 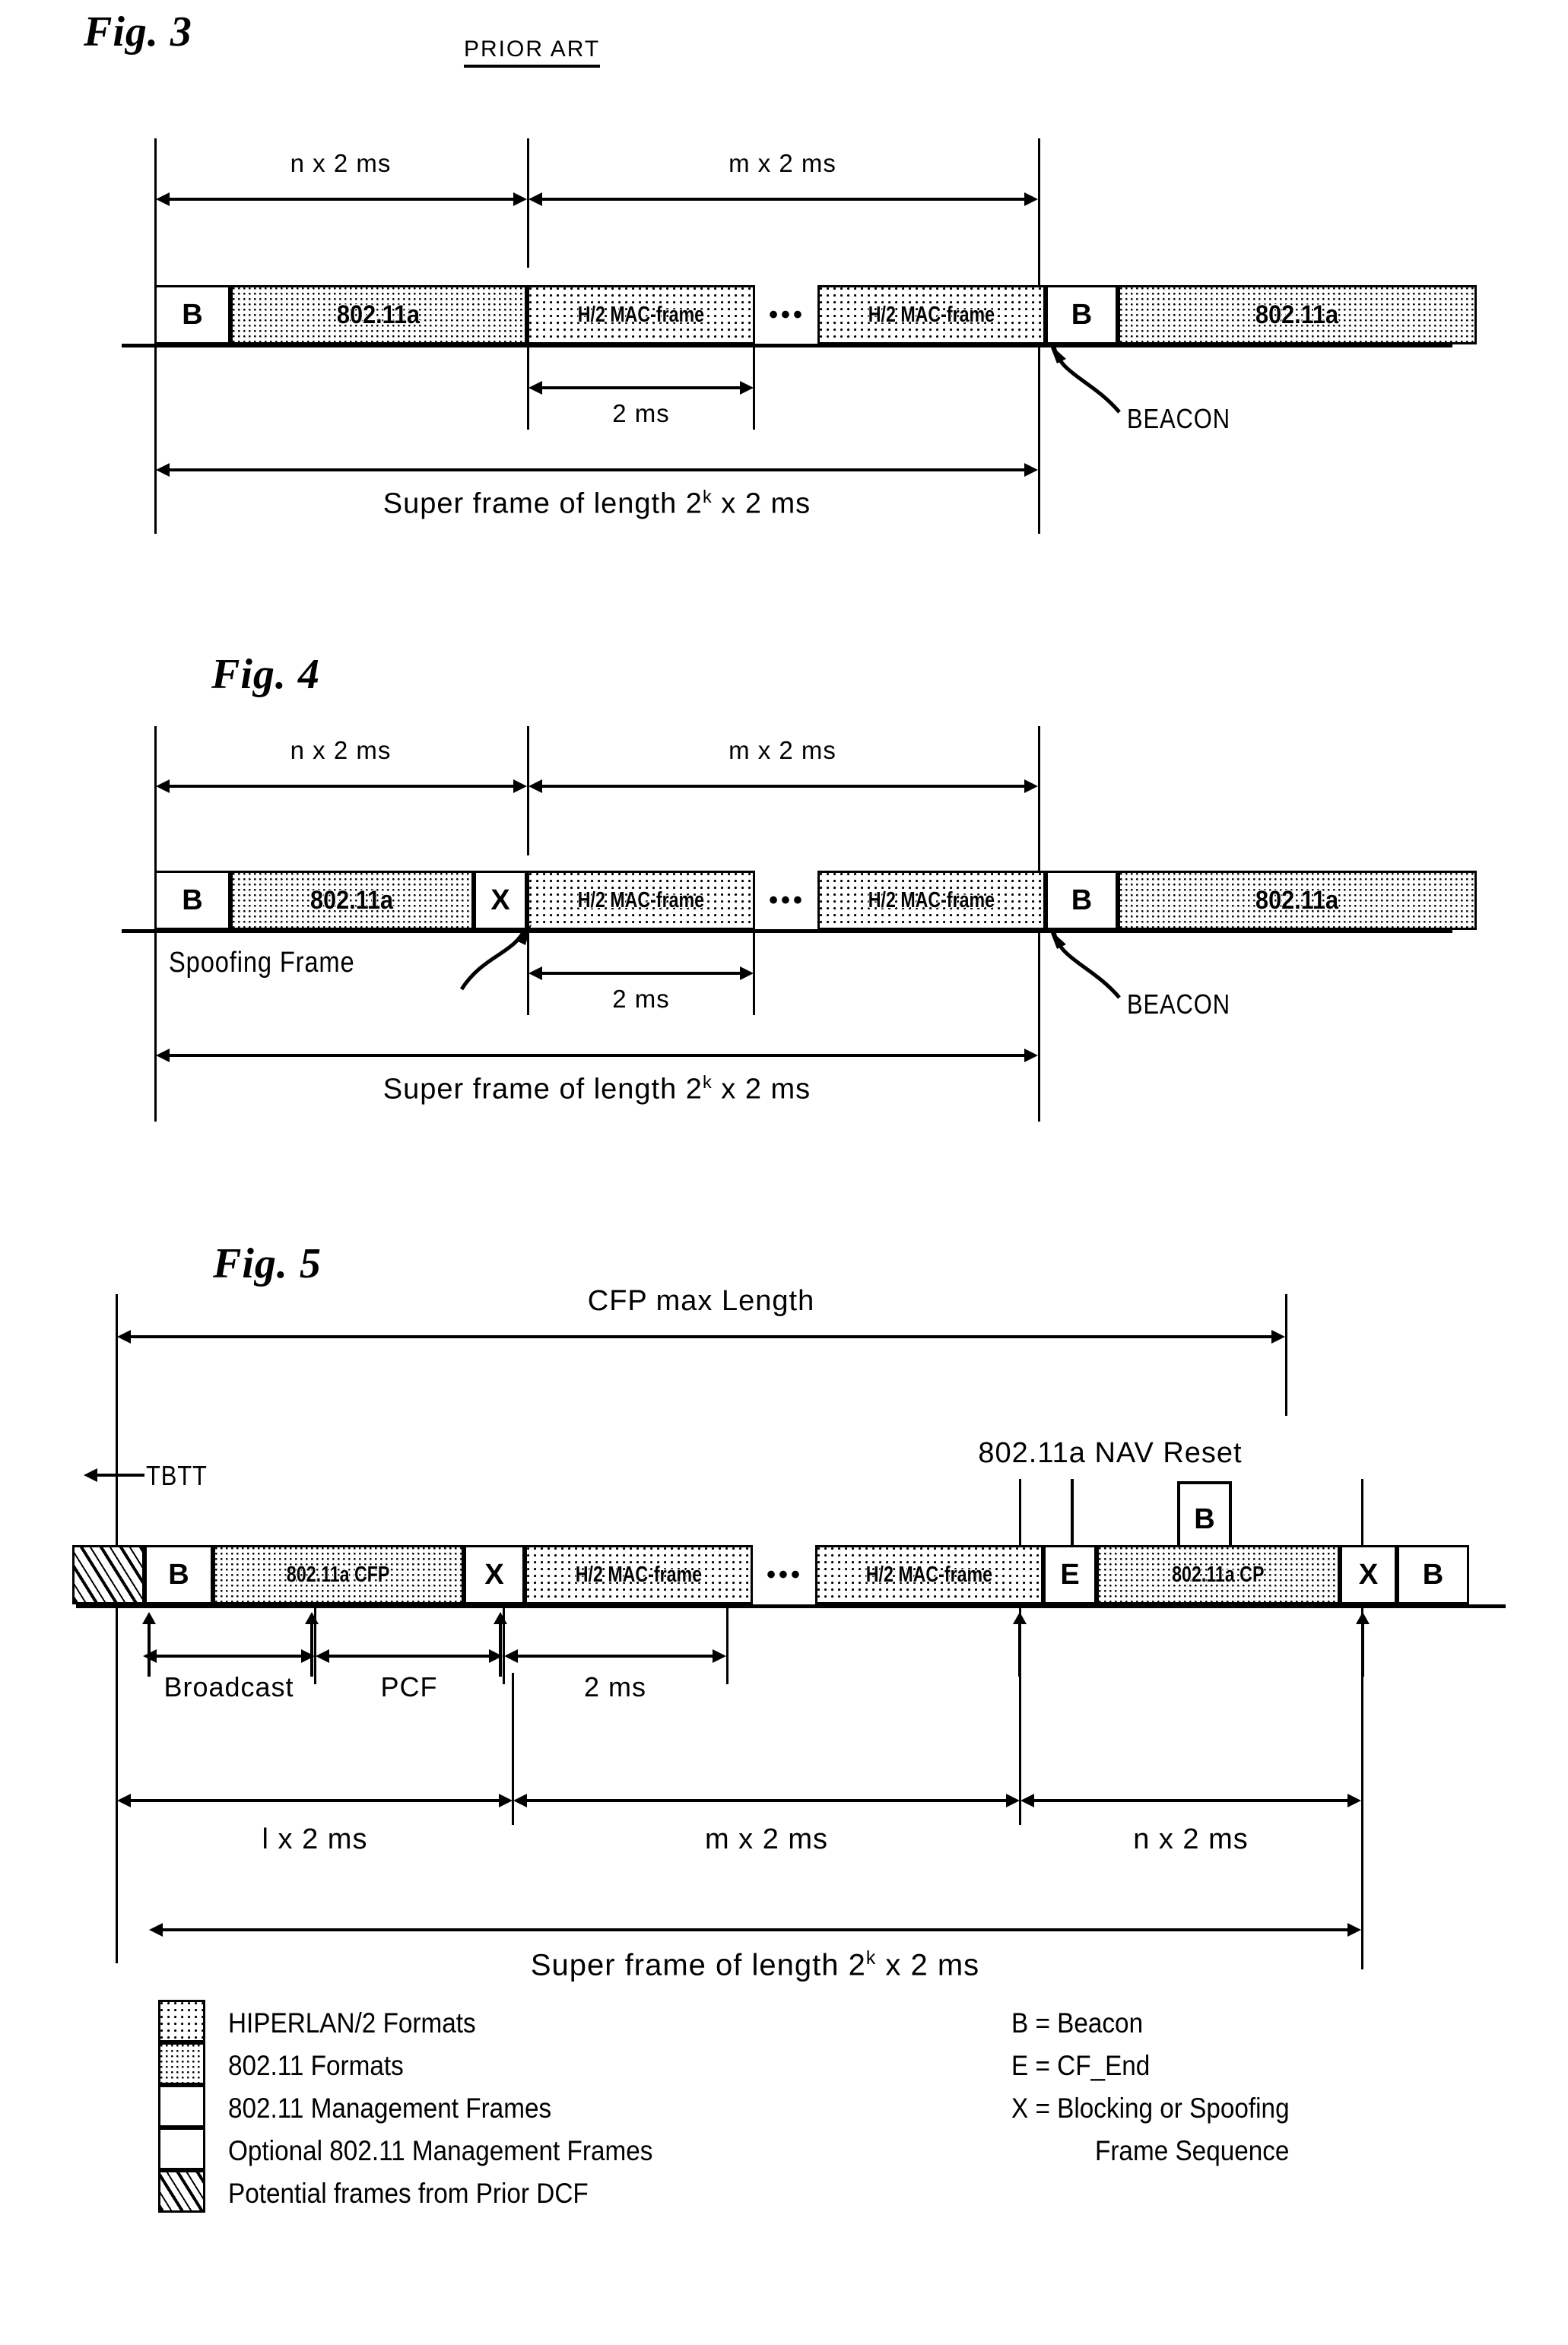 What do you see at coordinates (440, 2150) in the screenshot?
I see `legend-label-optional-mgmt-frames: Optional 802.11 Management Frames` at bounding box center [440, 2150].